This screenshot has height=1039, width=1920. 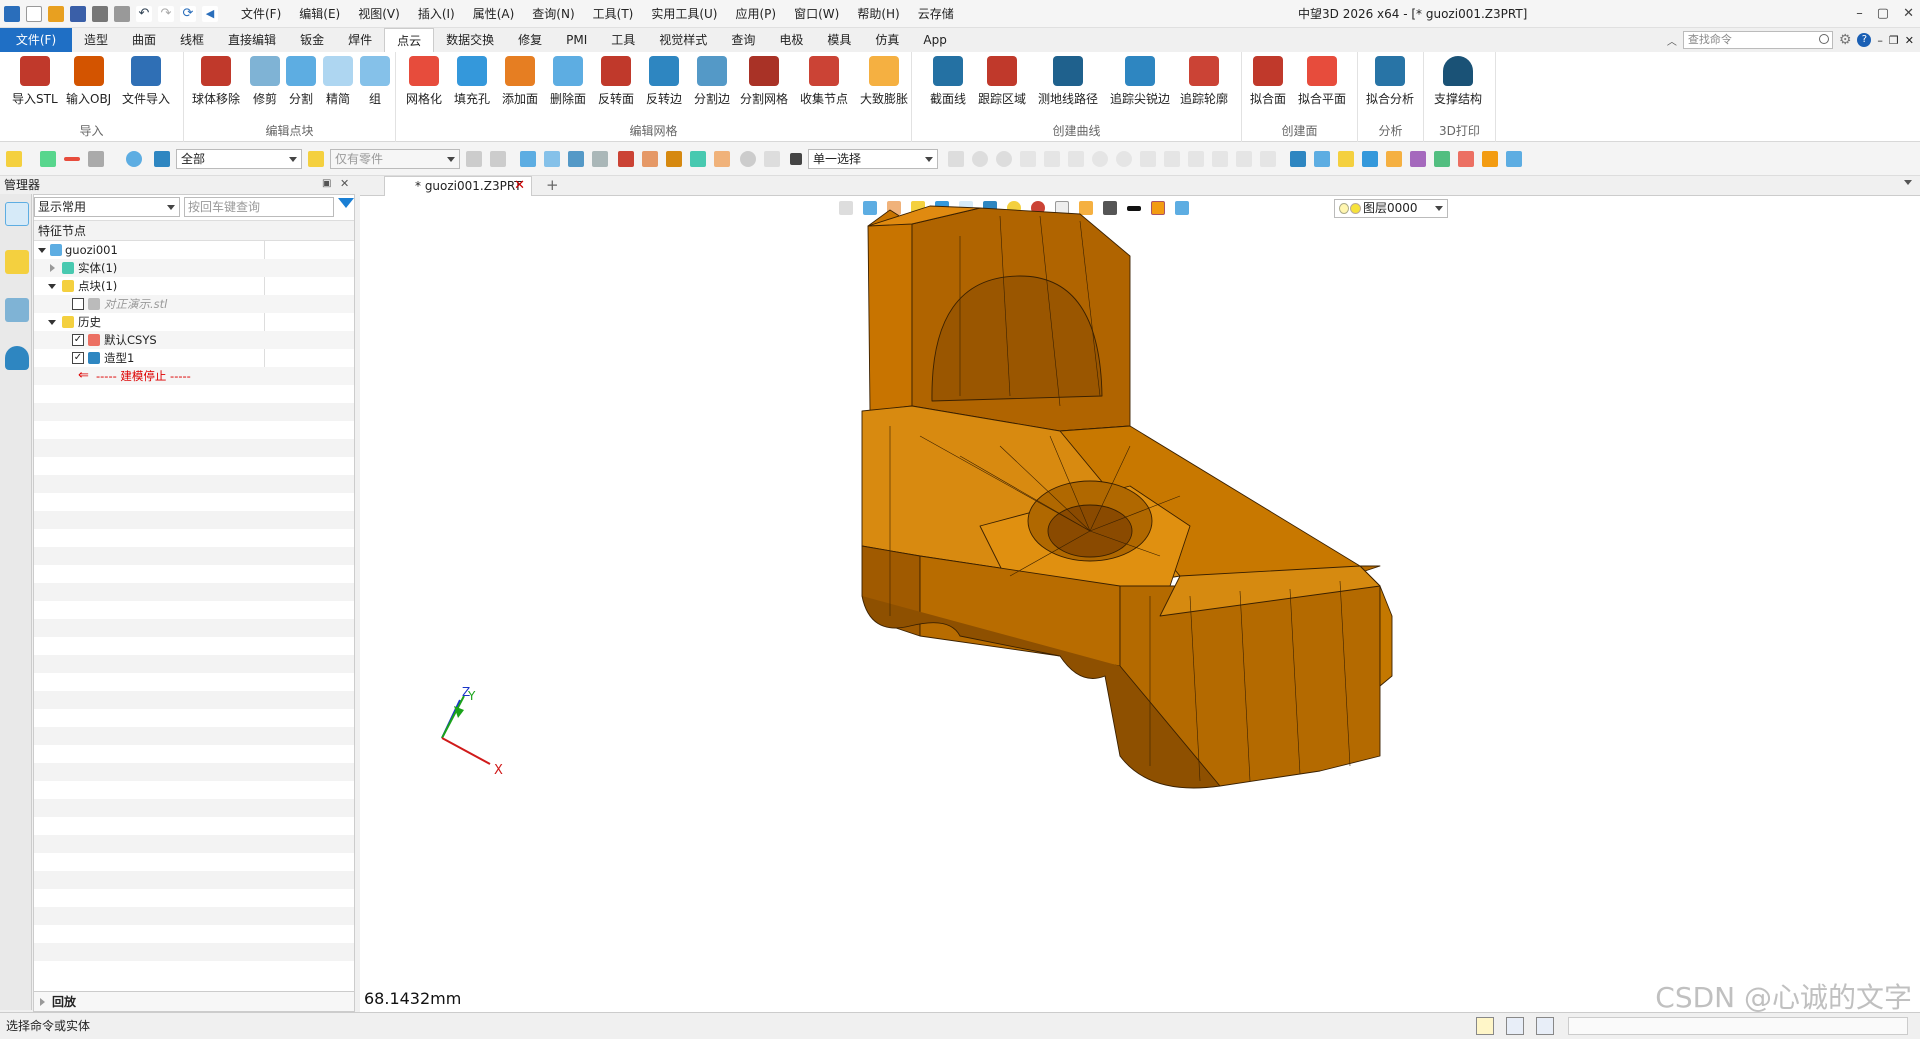 What do you see at coordinates (146, 81) in the screenshot?
I see `file-import-button: 文件导入` at bounding box center [146, 81].